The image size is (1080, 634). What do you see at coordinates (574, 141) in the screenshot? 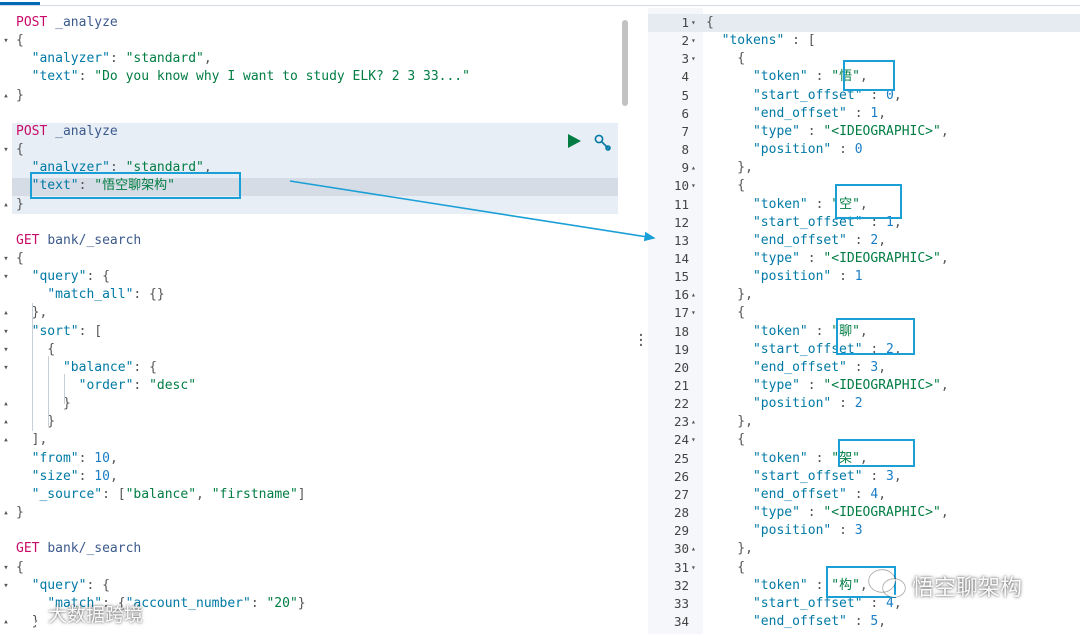
I see `play-icon` at bounding box center [574, 141].